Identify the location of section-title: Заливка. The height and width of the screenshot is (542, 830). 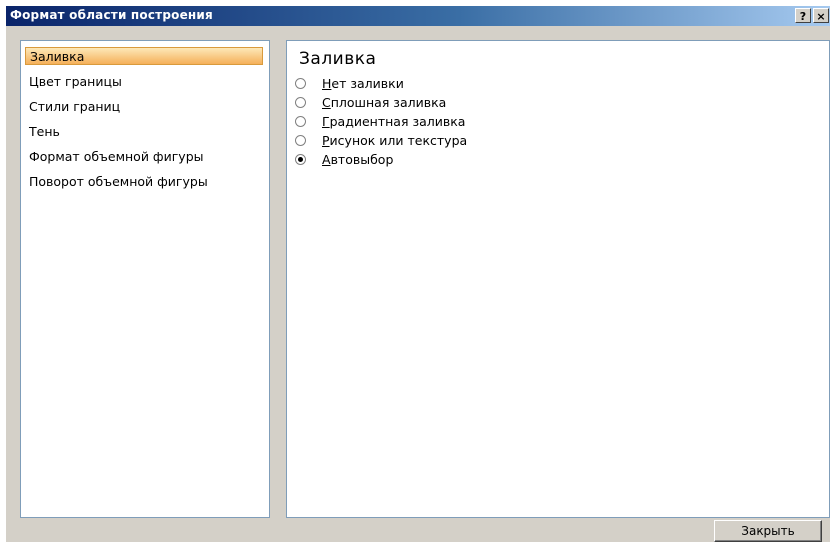
(338, 59).